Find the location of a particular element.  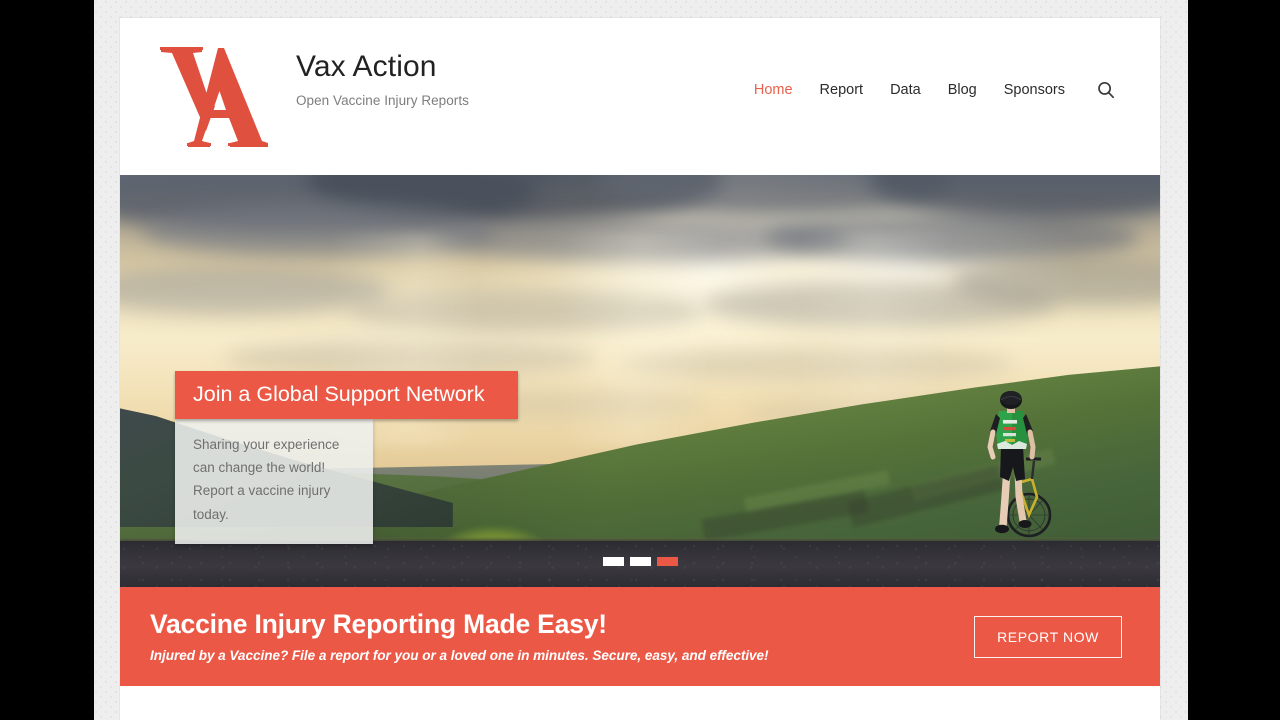

search-icon is located at coordinates (1106, 90).